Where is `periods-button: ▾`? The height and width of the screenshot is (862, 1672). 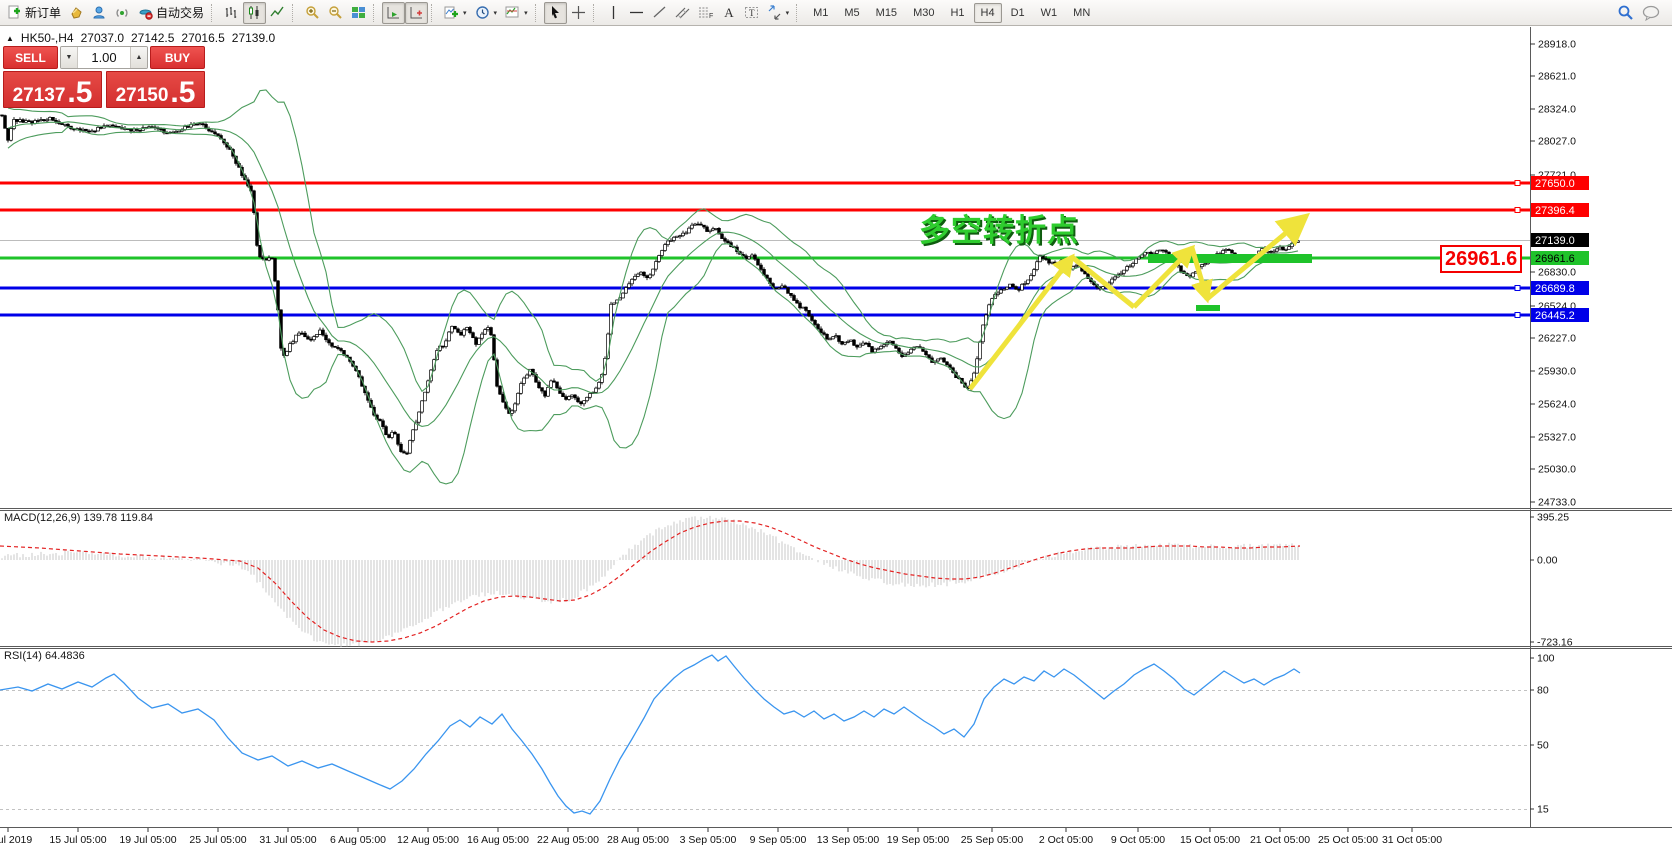
periods-button: ▾ is located at coordinates (486, 13).